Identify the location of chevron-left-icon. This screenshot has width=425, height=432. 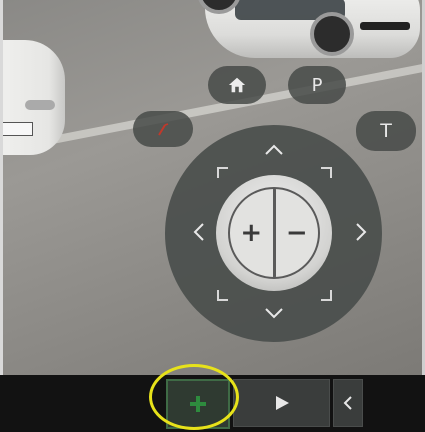
(347, 403).